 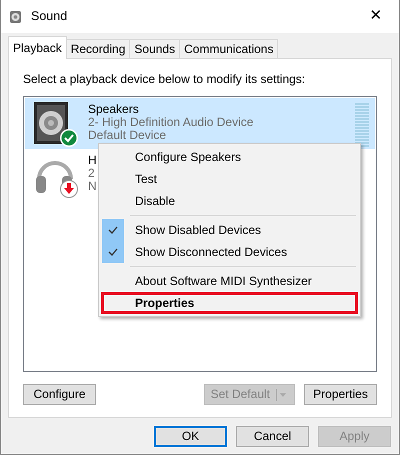 I want to click on device-driver: 2- High Definition Audio Device, so click(x=171, y=122).